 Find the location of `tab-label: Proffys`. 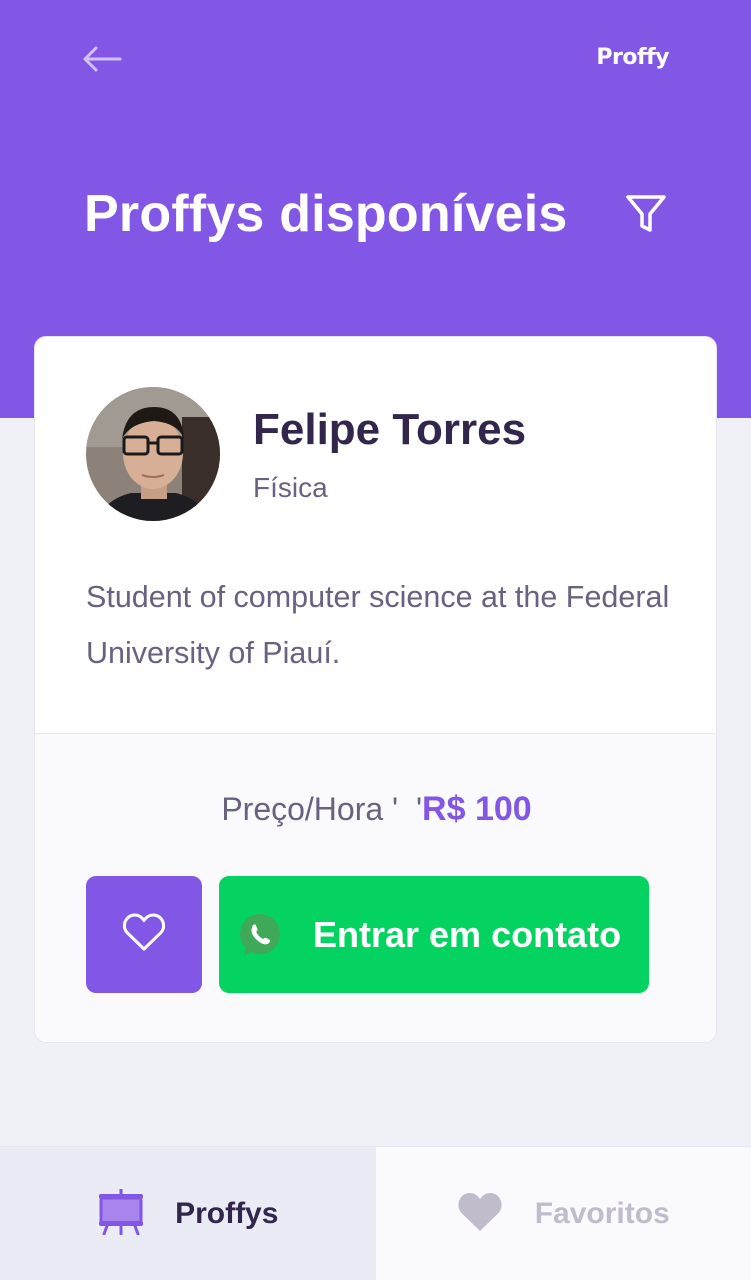

tab-label: Proffys is located at coordinates (227, 1213).